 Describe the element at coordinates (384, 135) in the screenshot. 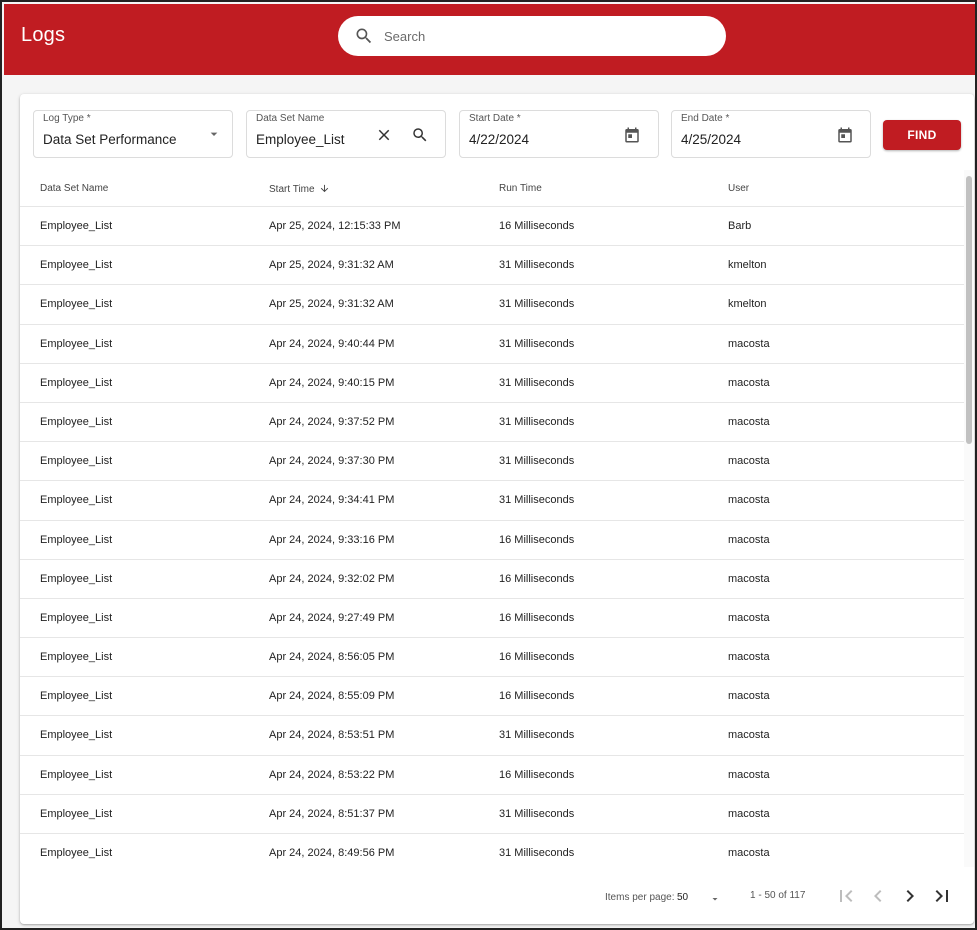

I see `close-icon` at that location.